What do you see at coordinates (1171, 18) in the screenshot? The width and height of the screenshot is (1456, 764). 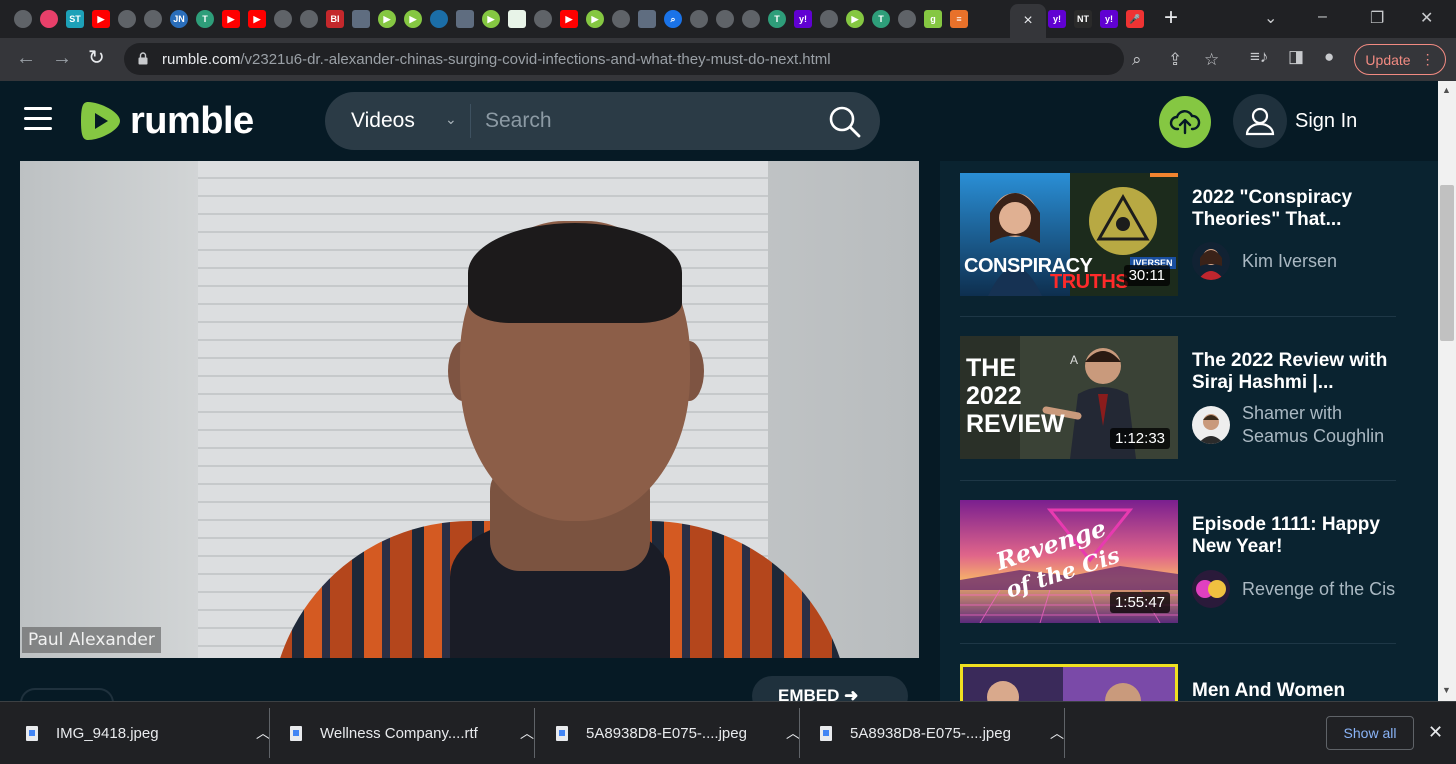 I see `new-tab-icon: +` at bounding box center [1171, 18].